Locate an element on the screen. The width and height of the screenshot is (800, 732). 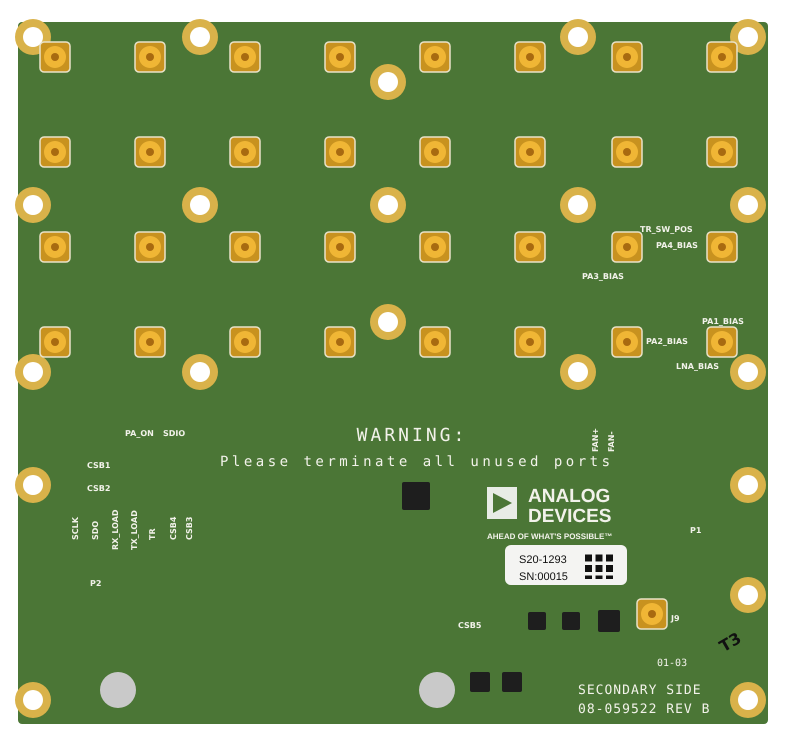
serial-label-text: S20-1293 is located at coordinates (543, 560).